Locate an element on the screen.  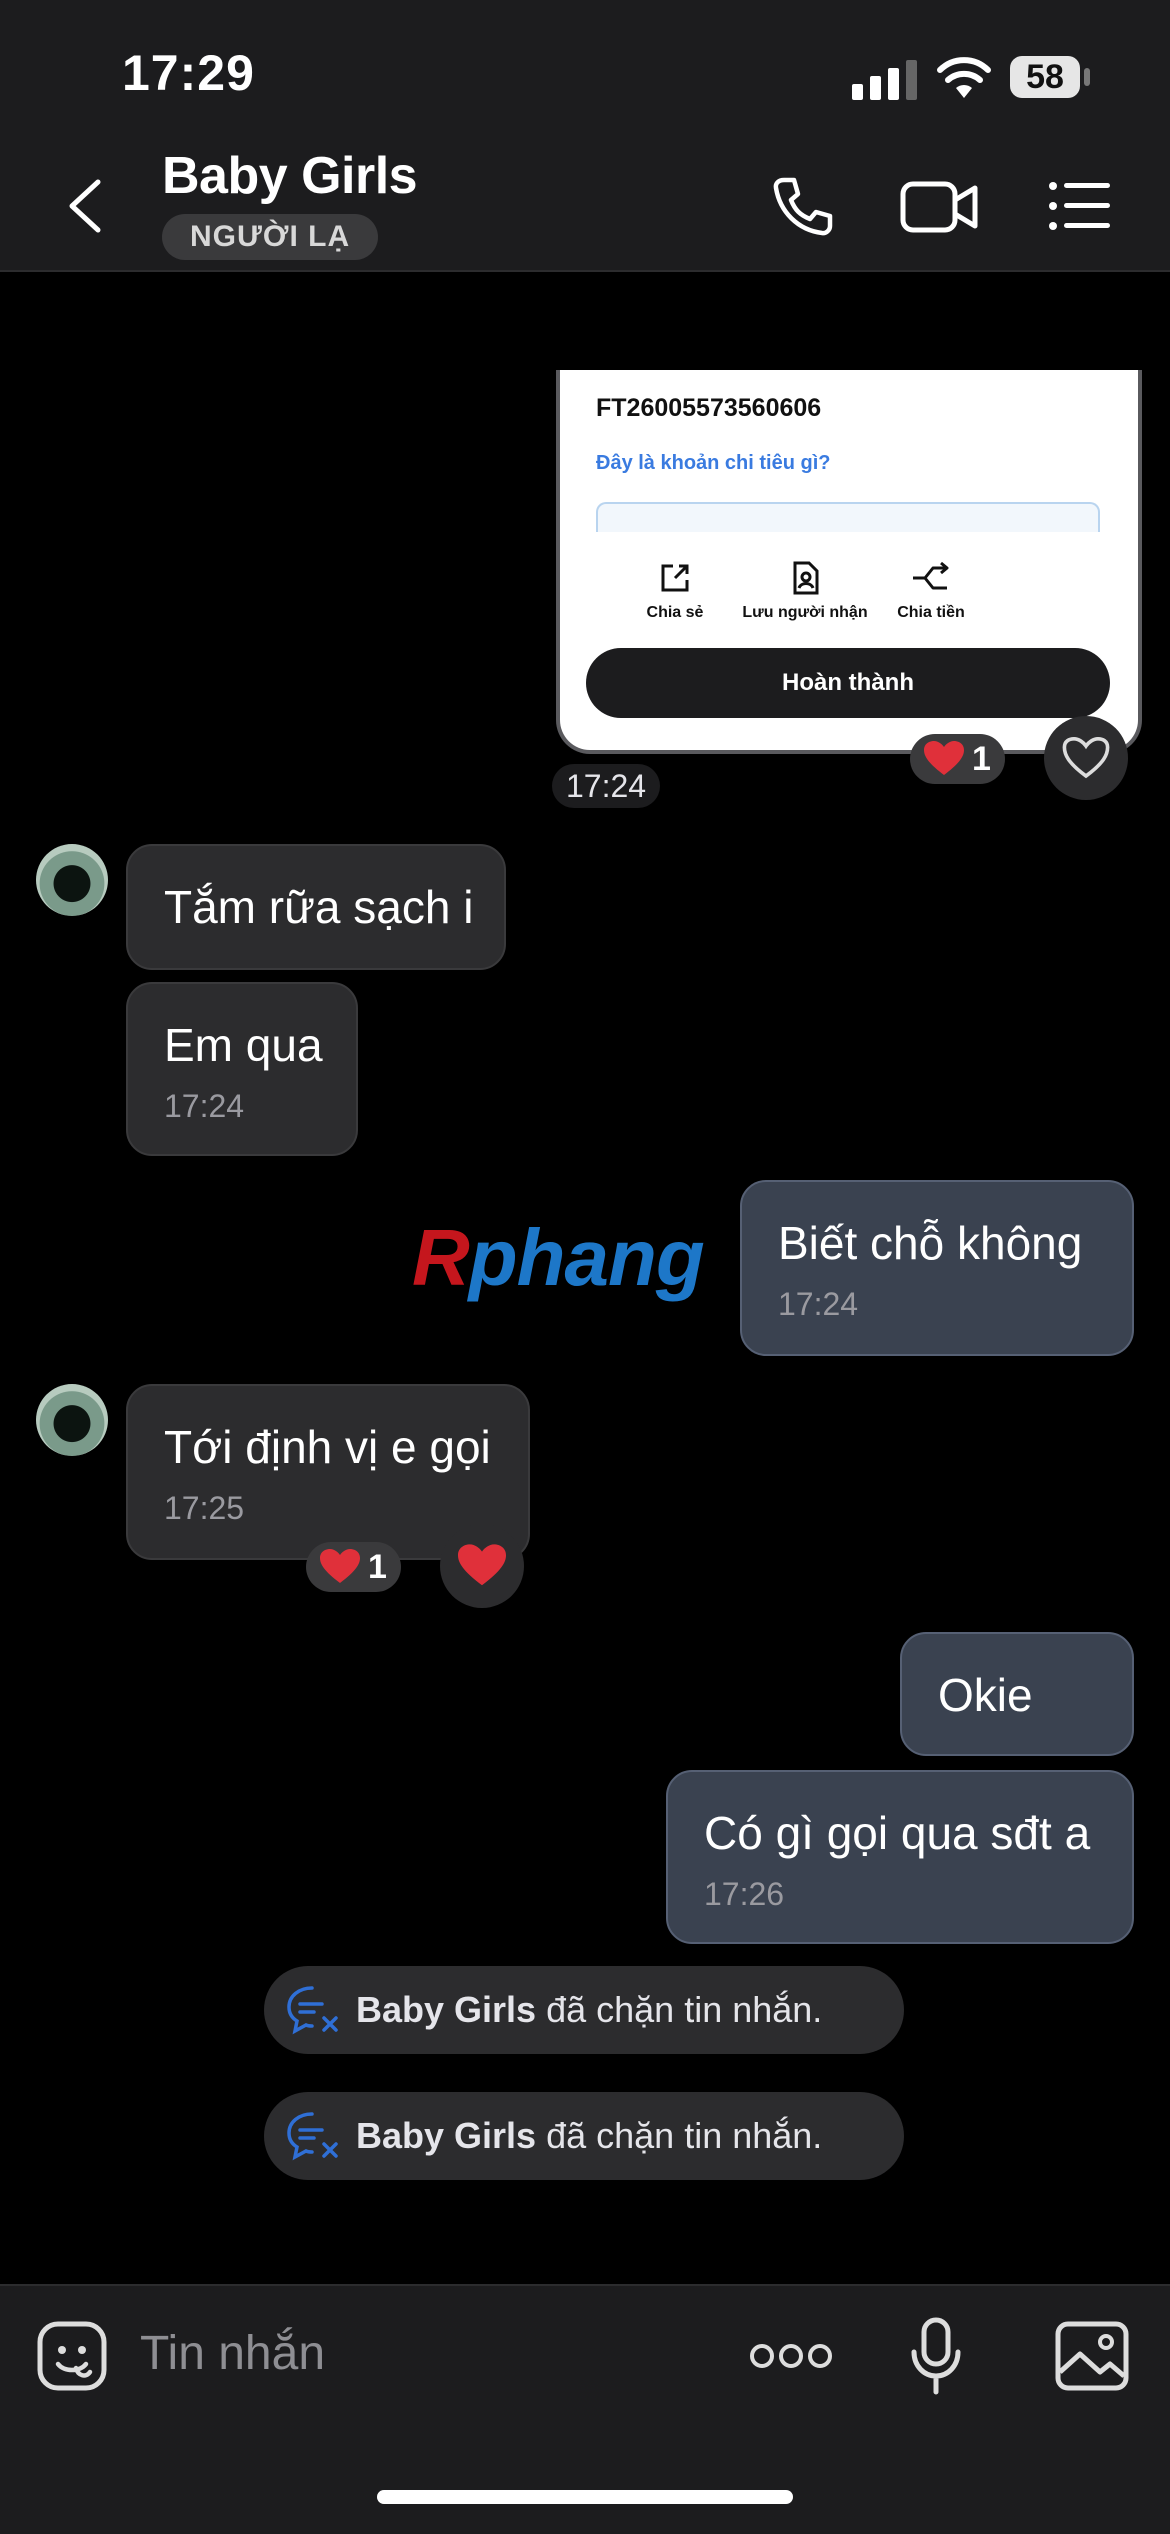
message-time: 17:26 is located at coordinates (744, 1894).